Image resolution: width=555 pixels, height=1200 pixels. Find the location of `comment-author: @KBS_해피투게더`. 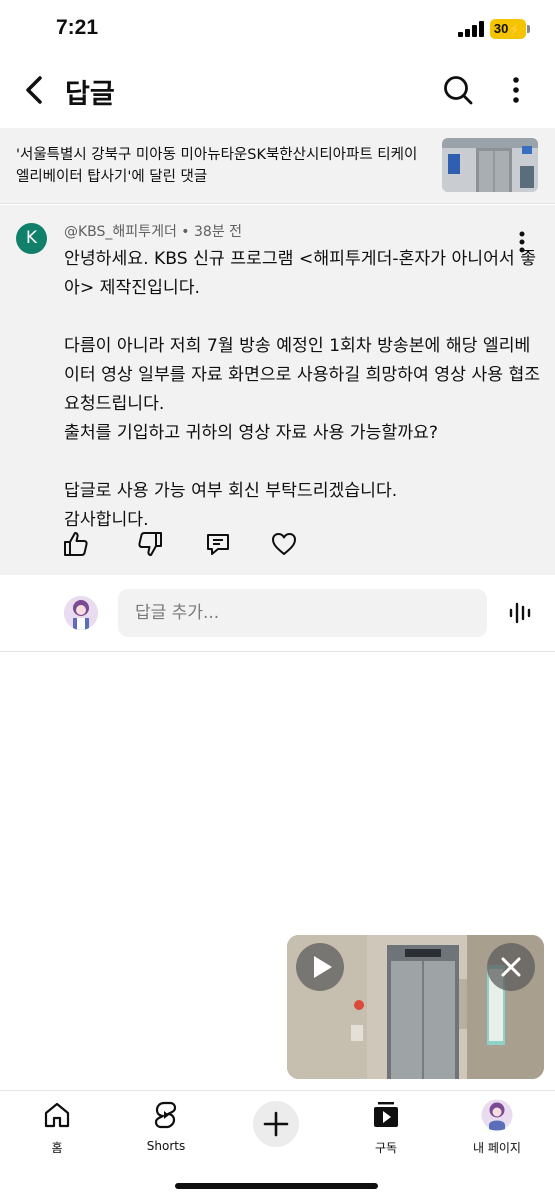

comment-author: @KBS_해피투게더 is located at coordinates (120, 232).